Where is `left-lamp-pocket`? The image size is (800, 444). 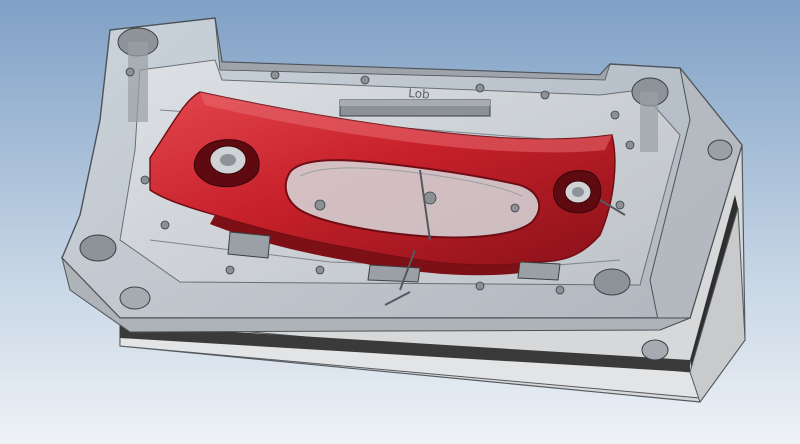 left-lamp-pocket is located at coordinates (226, 163).